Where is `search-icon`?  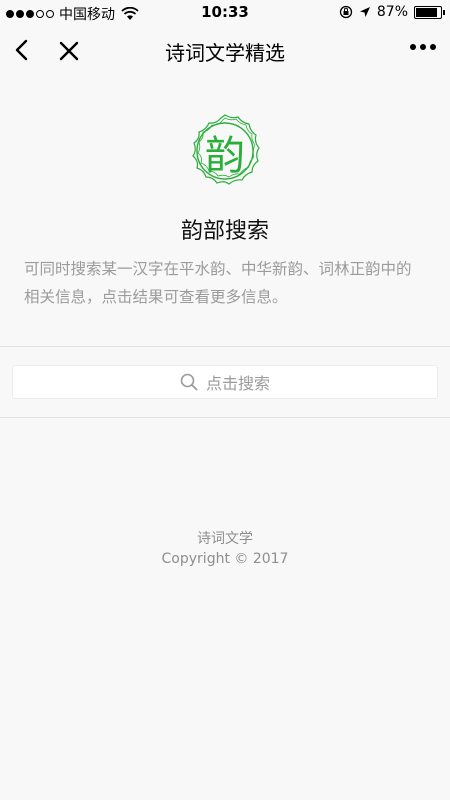
search-icon is located at coordinates (189, 382).